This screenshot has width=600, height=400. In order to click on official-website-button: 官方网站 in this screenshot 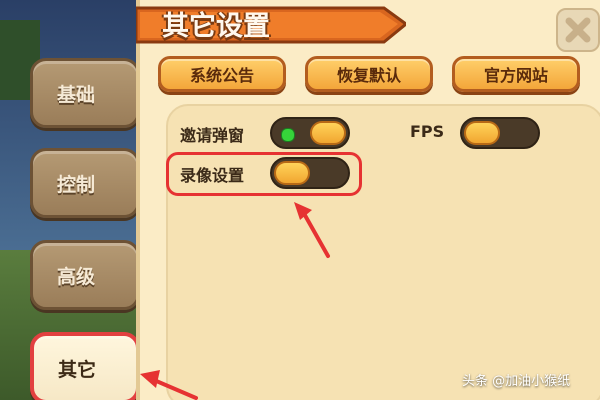, I will do `click(516, 74)`.